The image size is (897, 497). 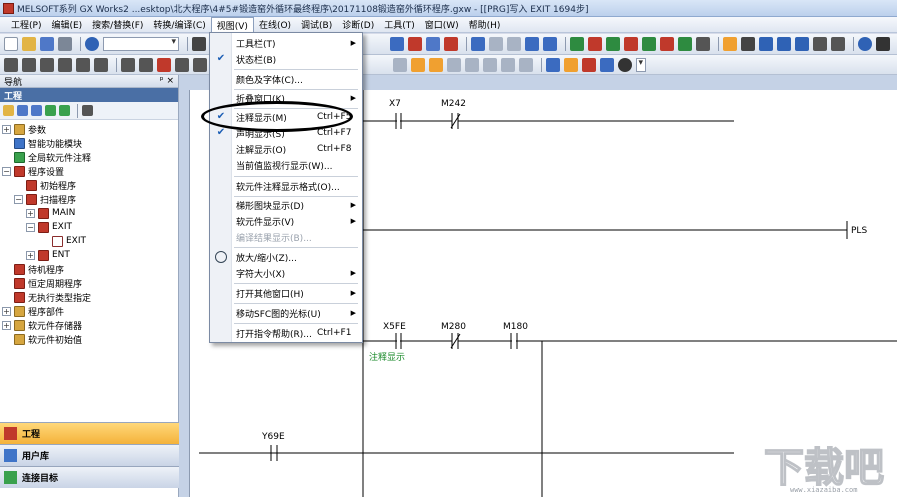 What do you see at coordinates (453, 114) in the screenshot?
I see `contact-m242: M242` at bounding box center [453, 114].